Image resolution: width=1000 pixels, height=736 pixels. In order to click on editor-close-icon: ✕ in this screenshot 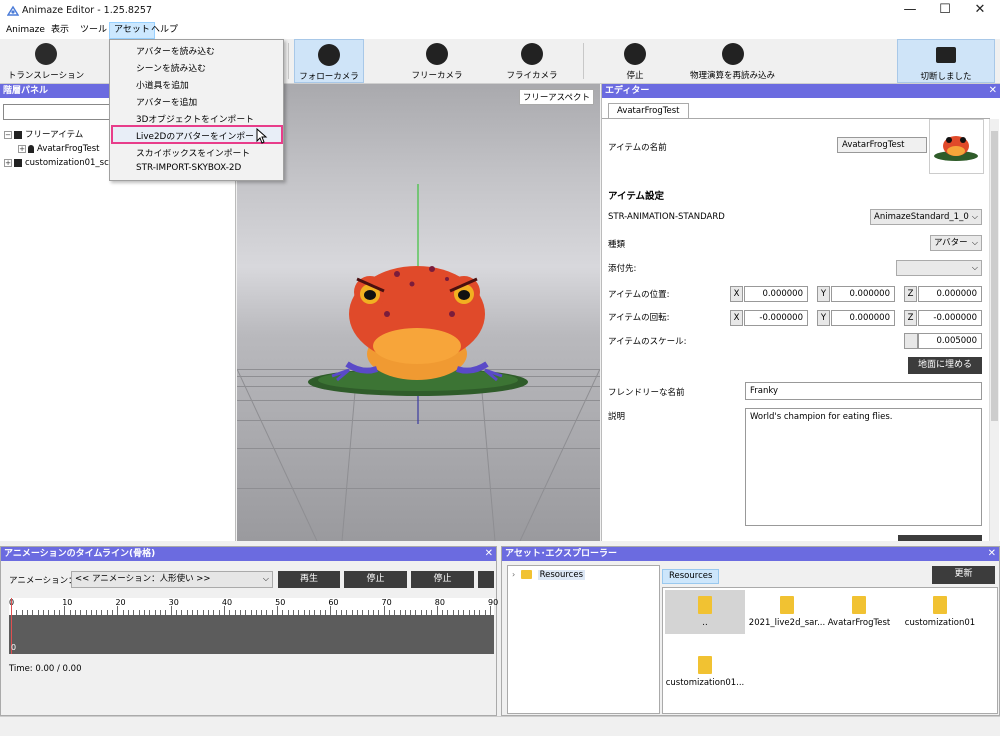, I will do `click(993, 91)`.